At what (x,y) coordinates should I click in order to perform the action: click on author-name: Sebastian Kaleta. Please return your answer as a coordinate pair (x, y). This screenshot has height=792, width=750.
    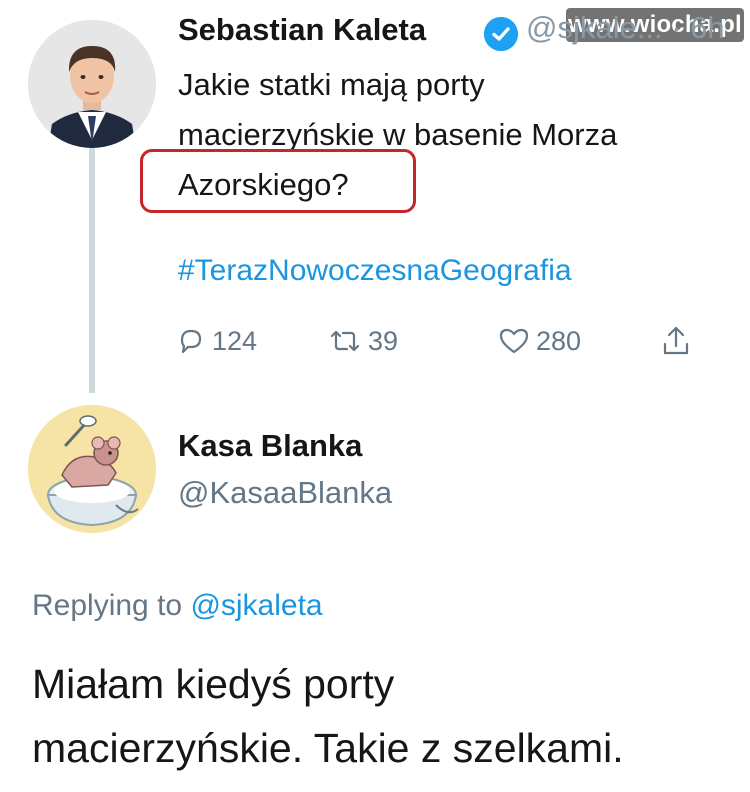
    Looking at the image, I should click on (302, 30).